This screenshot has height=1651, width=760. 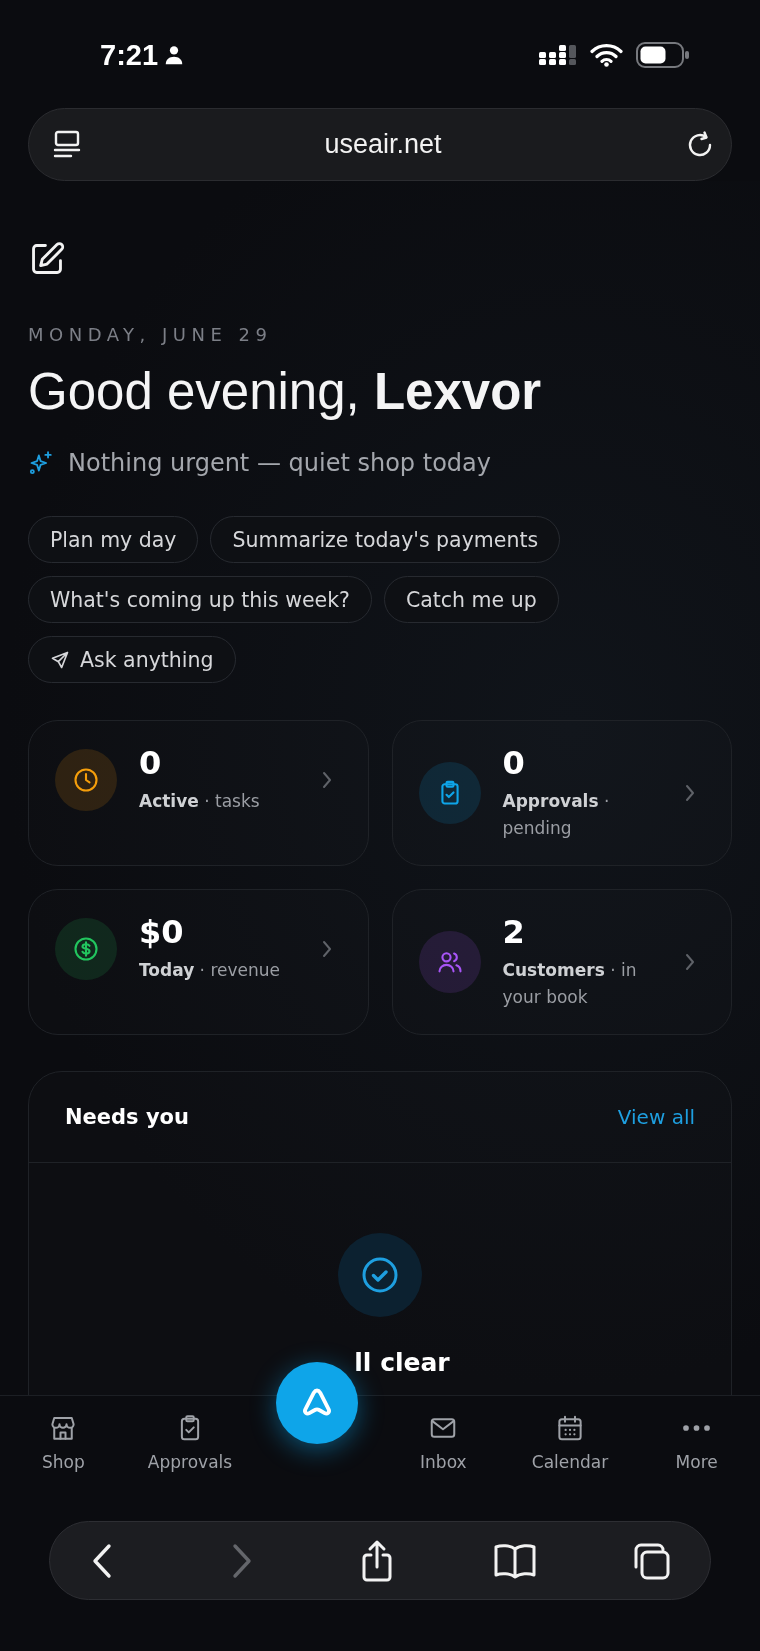 I want to click on battery-icon, so click(x=663, y=55).